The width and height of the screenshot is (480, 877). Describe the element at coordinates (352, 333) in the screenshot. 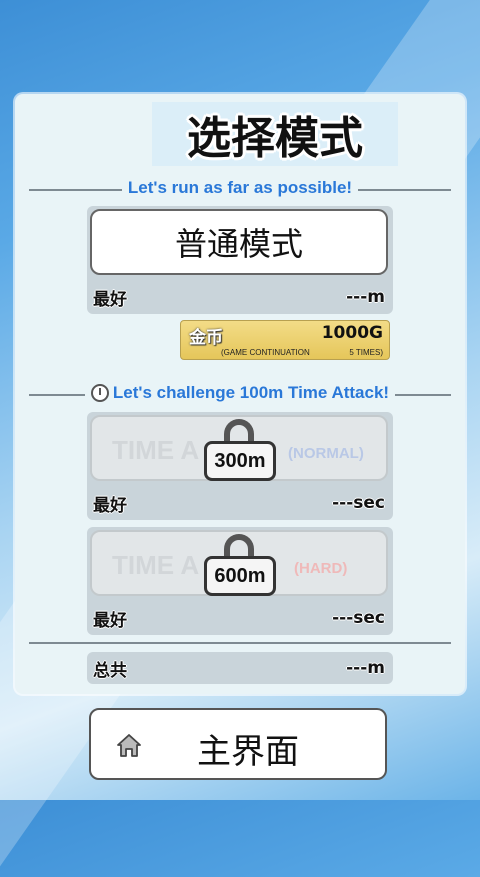

I see `coin-amount: 1000G` at that location.